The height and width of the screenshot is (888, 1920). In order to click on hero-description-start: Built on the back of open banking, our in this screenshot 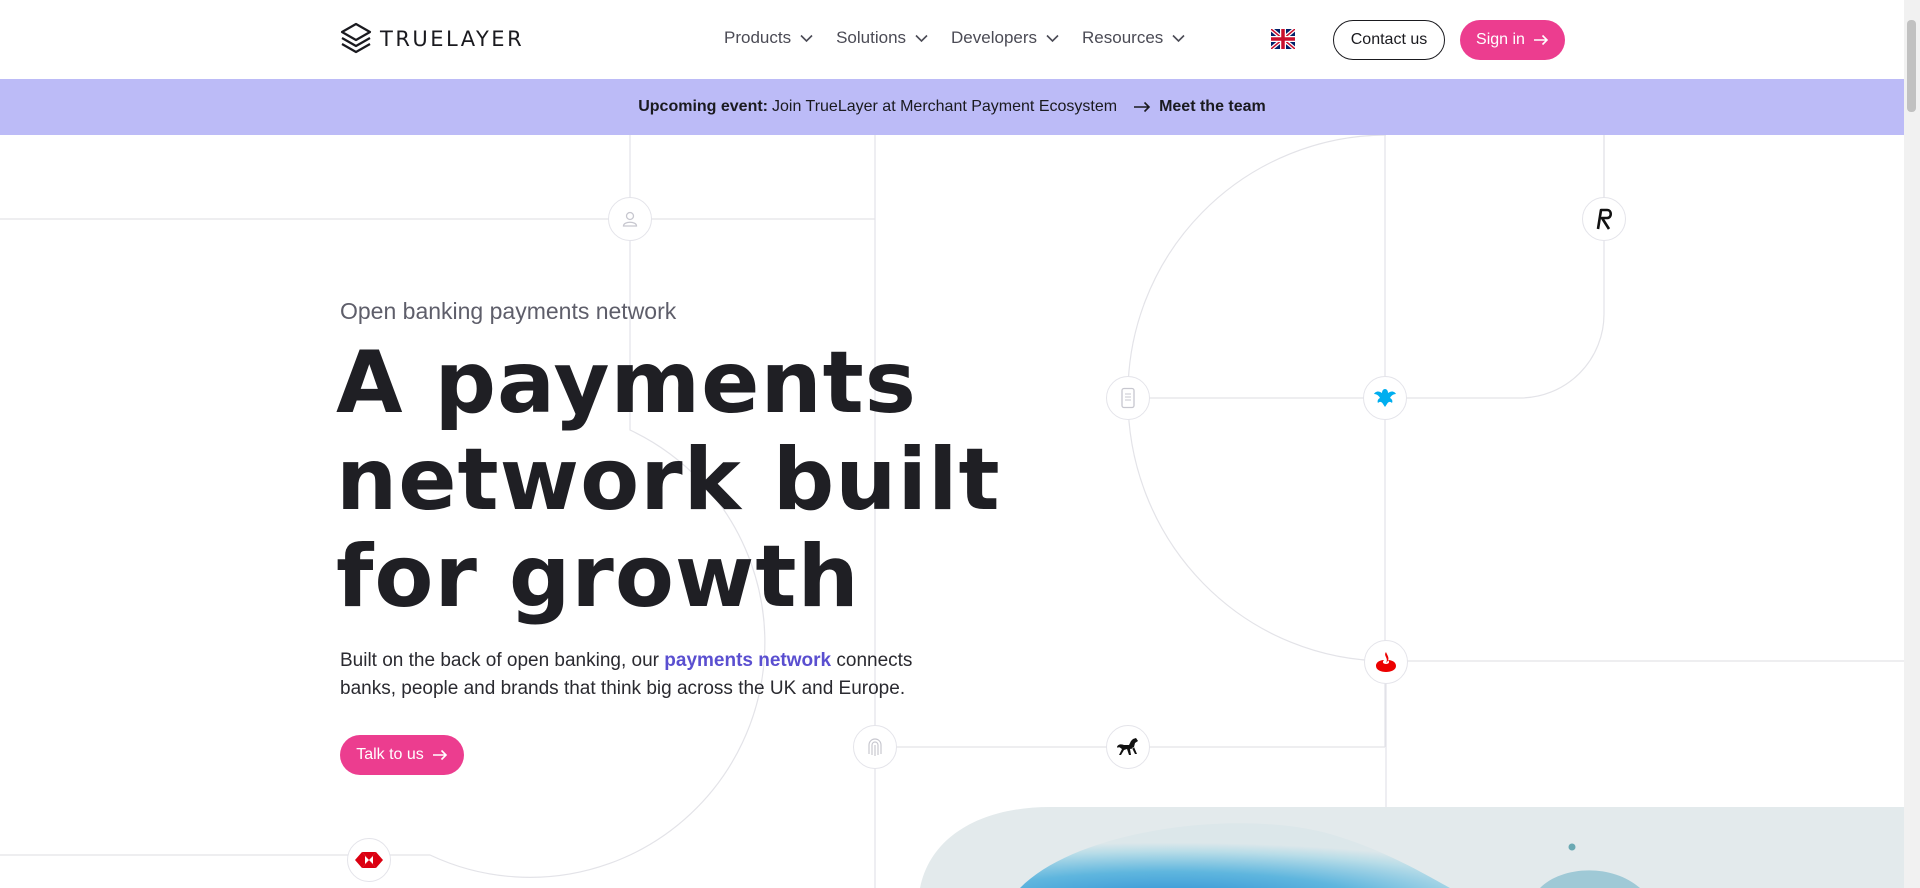, I will do `click(502, 660)`.